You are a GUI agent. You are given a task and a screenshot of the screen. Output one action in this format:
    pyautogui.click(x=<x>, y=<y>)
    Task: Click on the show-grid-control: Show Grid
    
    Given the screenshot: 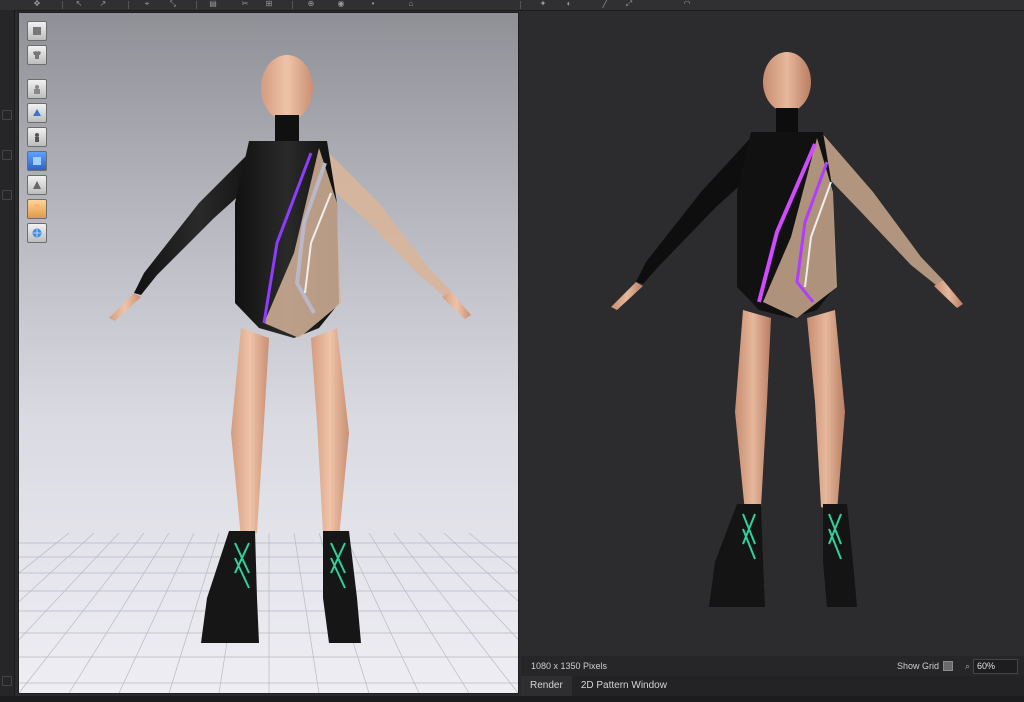 What is the action you would take?
    pyautogui.click(x=925, y=666)
    